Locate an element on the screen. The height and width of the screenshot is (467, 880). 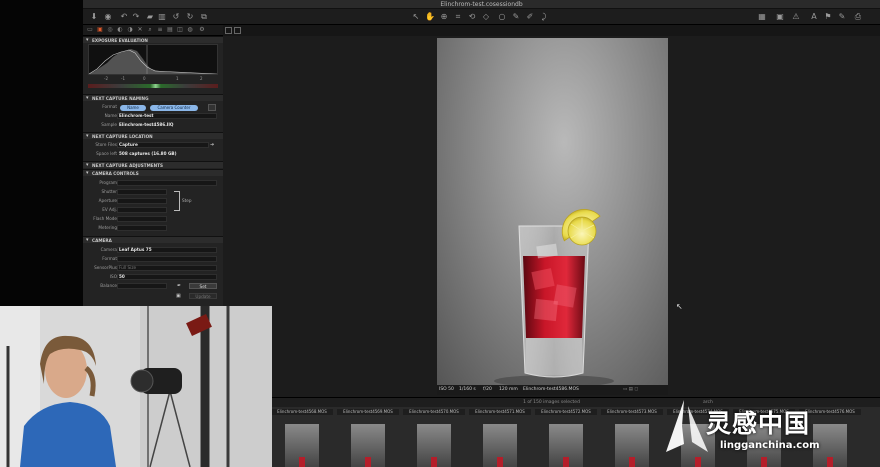
camera-row: Camera Leaf Aptus 75 is located at coordinates (153, 250).